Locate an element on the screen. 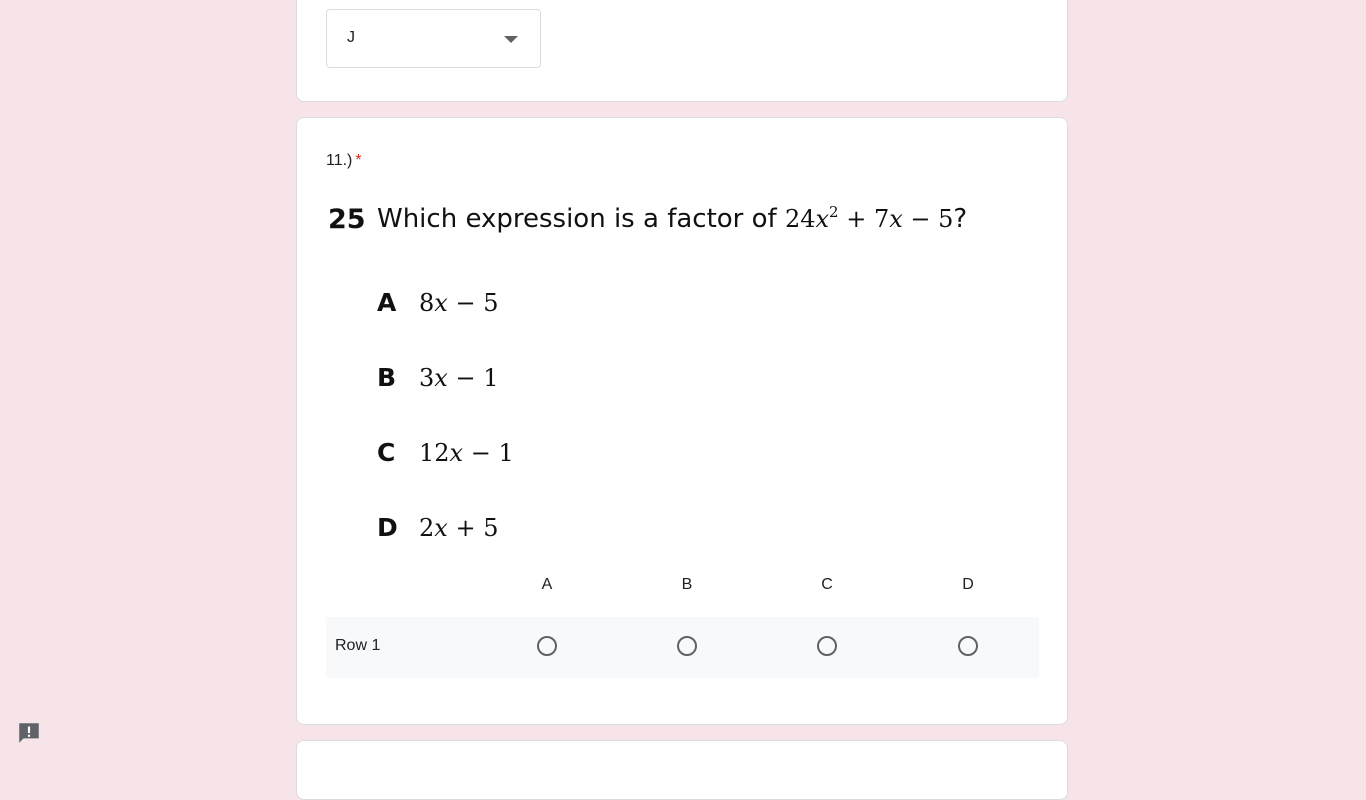  choice-expression: 3x − 1 is located at coordinates (459, 378).